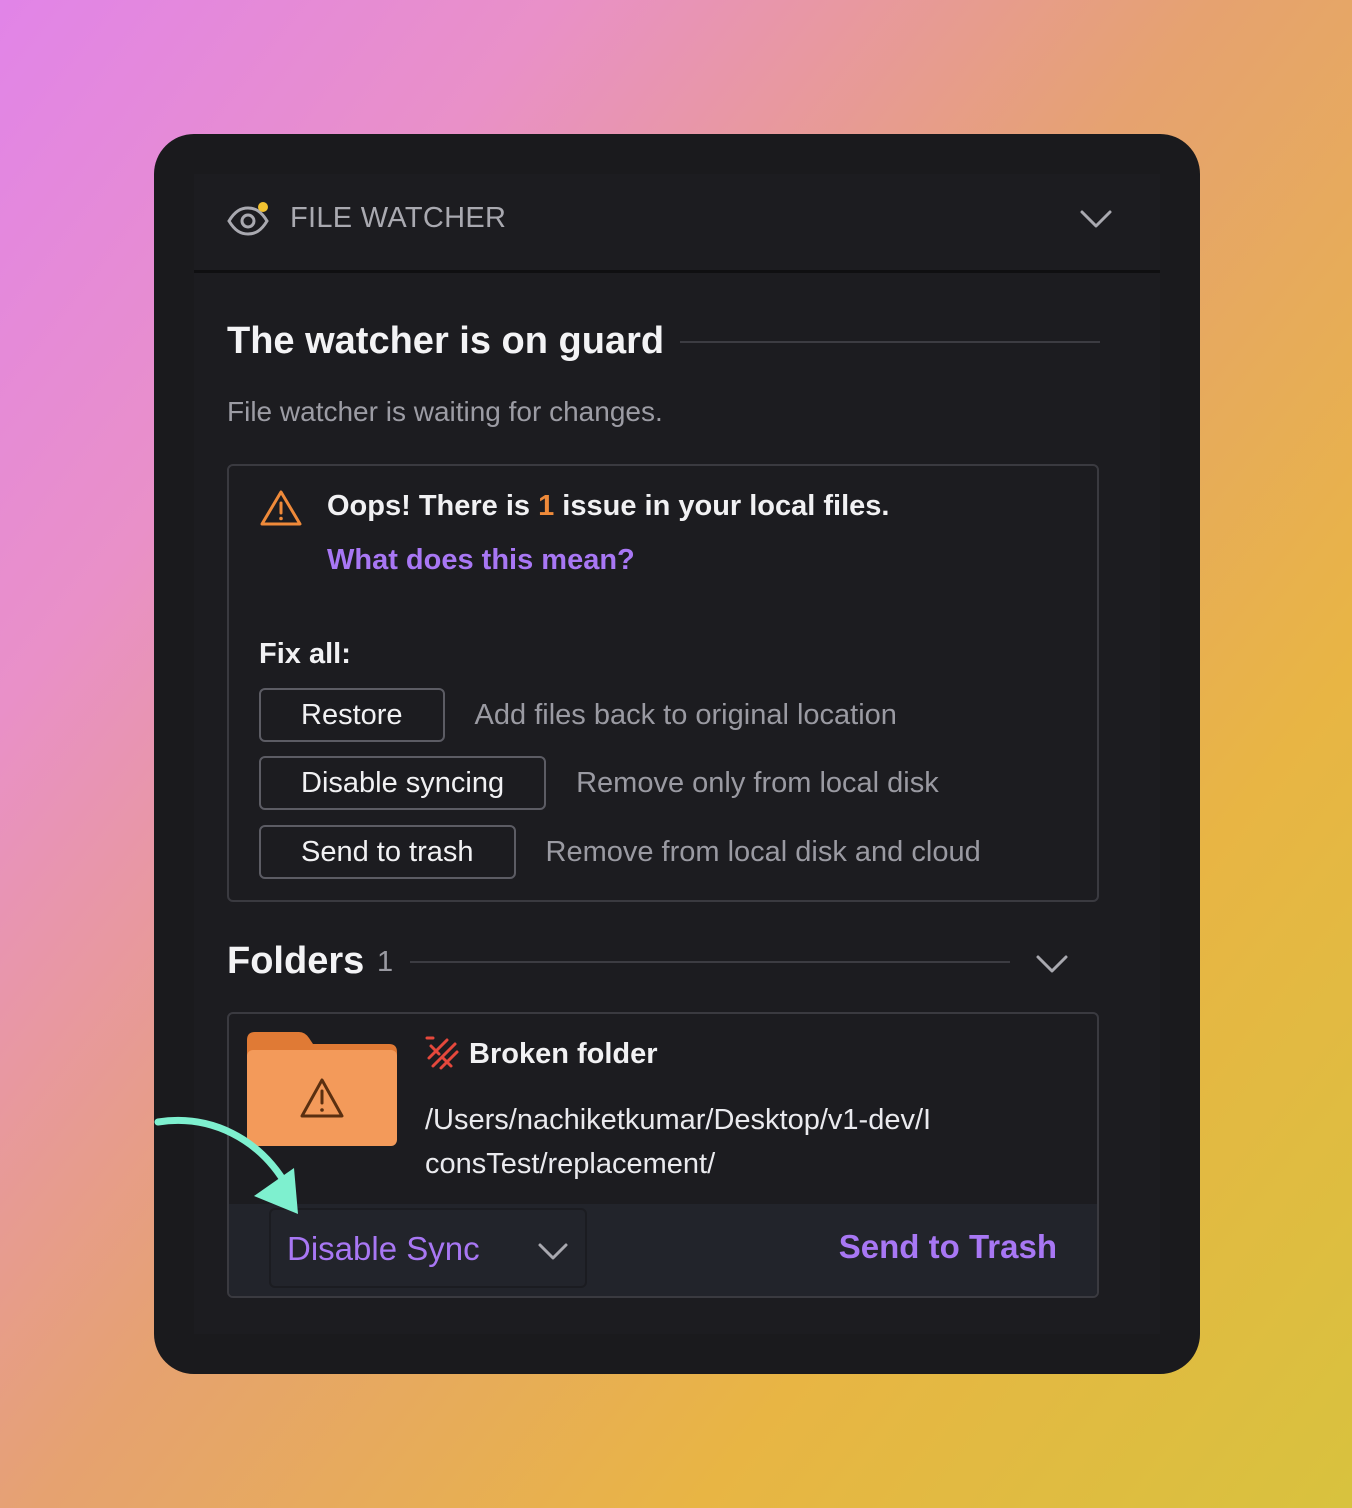  Describe the element at coordinates (387, 852) in the screenshot. I see `send-to-trash-button: Send to trash` at that location.